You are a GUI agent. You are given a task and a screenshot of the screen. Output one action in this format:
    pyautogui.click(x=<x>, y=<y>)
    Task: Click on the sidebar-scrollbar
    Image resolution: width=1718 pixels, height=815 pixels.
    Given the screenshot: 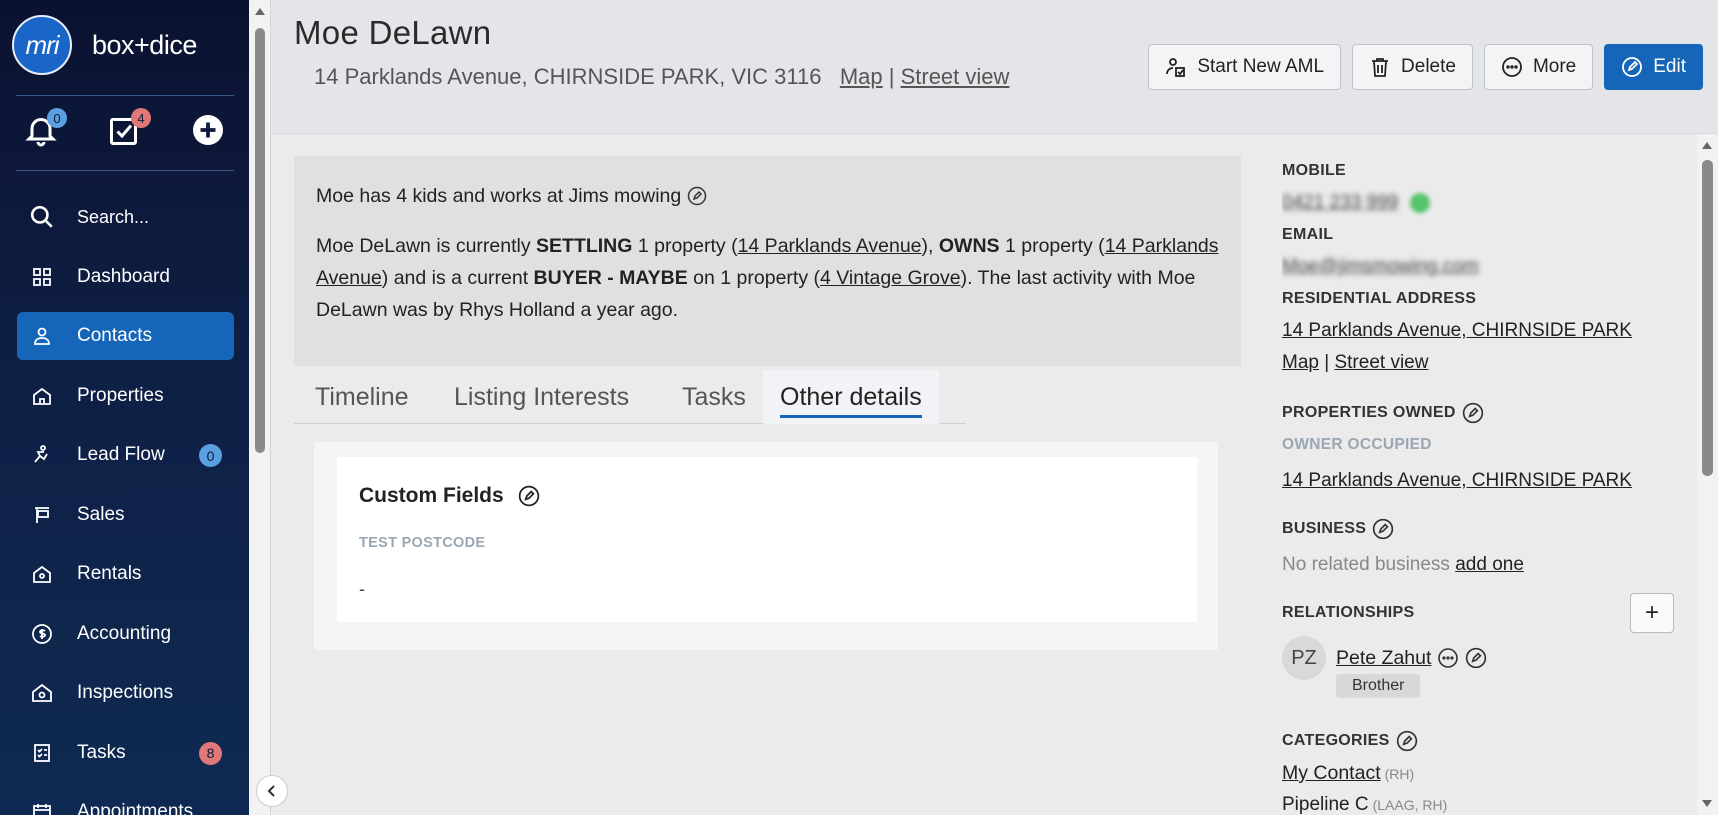 What is the action you would take?
    pyautogui.click(x=260, y=407)
    